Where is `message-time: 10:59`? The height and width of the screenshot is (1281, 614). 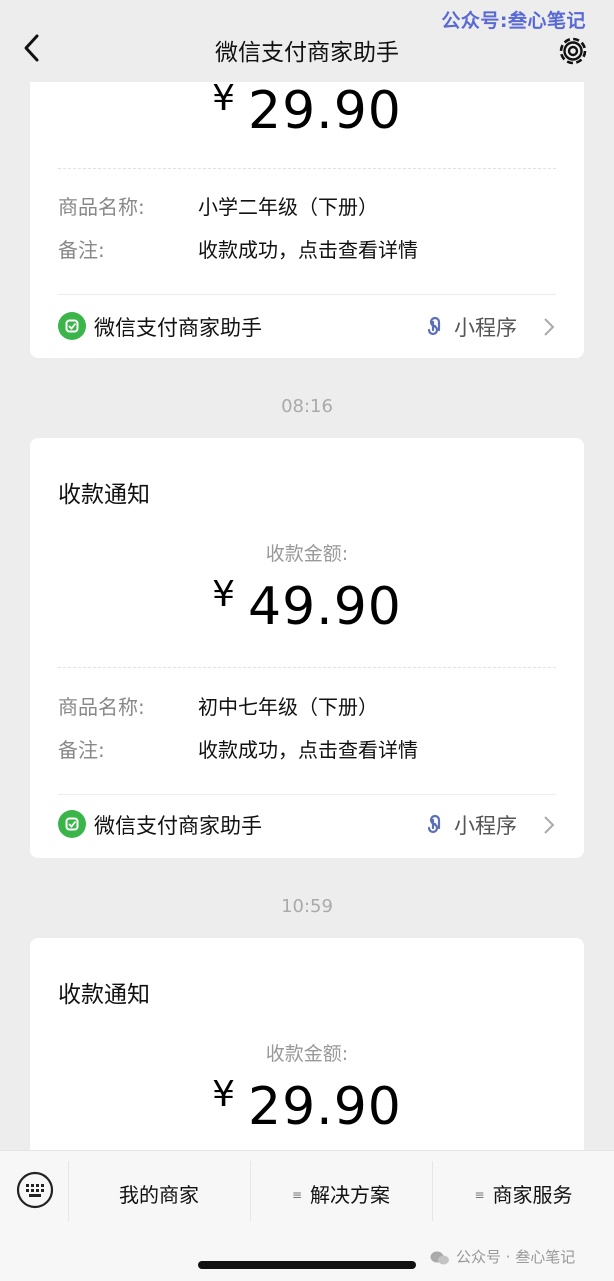
message-time: 10:59 is located at coordinates (307, 906).